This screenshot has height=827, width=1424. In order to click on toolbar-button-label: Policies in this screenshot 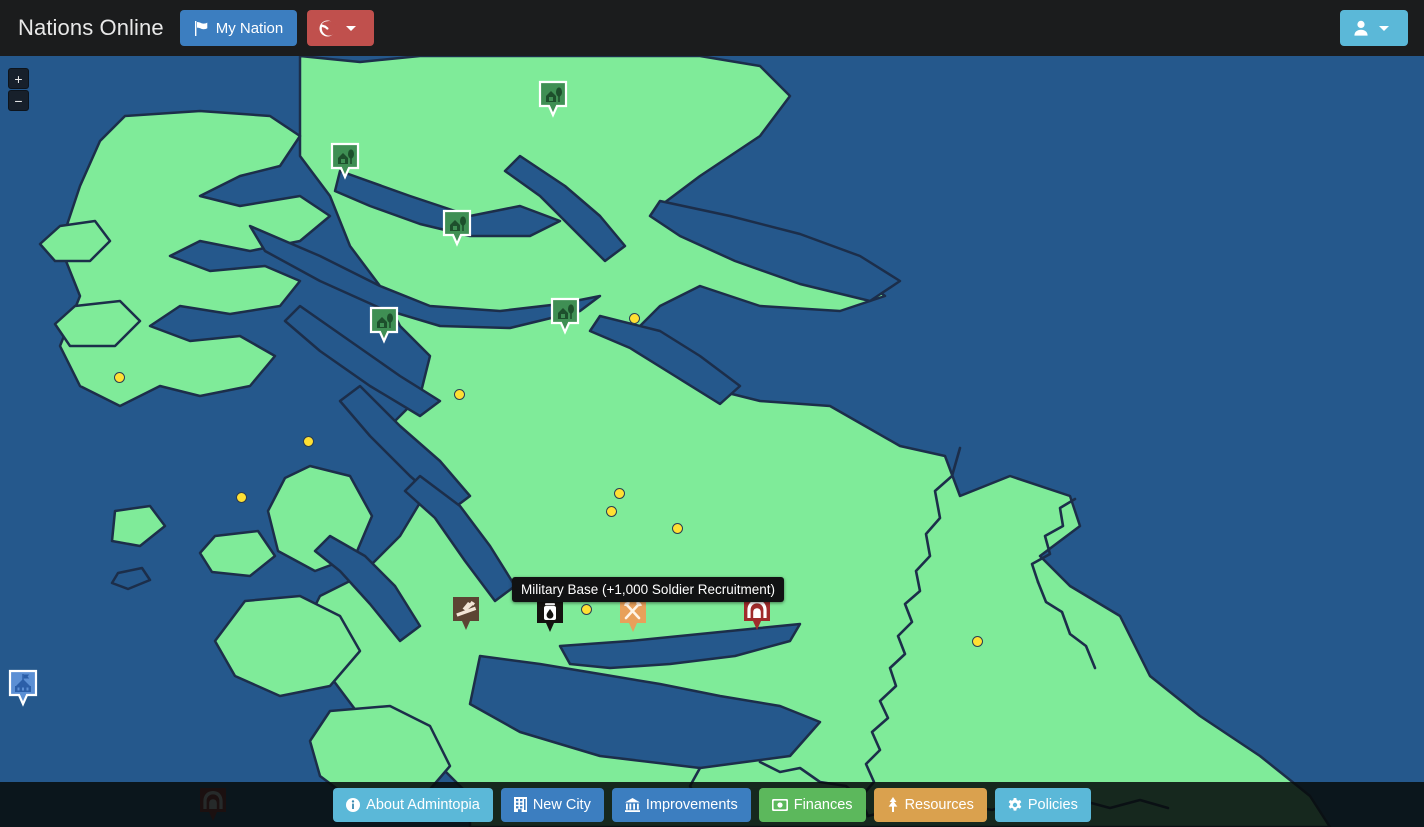, I will do `click(1052, 804)`.